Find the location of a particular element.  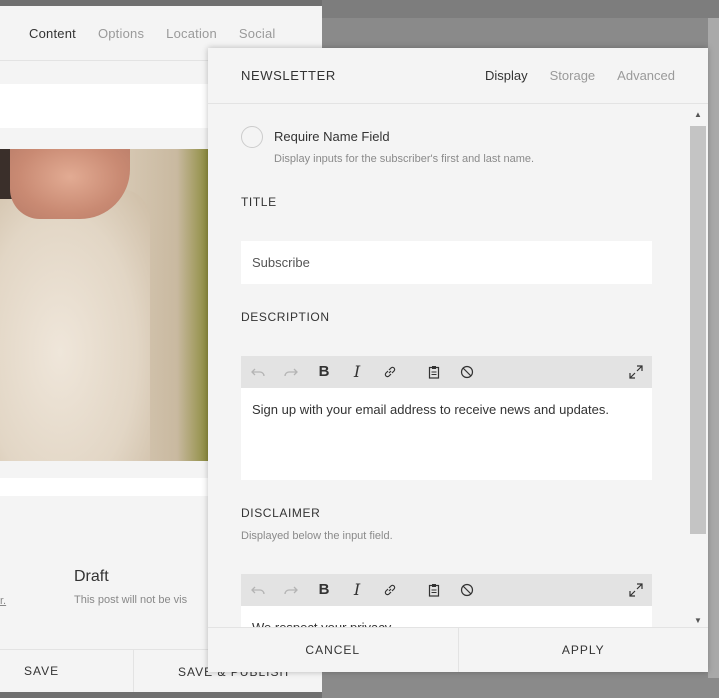

newsletter-scrollbar: ▲ ▼ is located at coordinates (698, 366).